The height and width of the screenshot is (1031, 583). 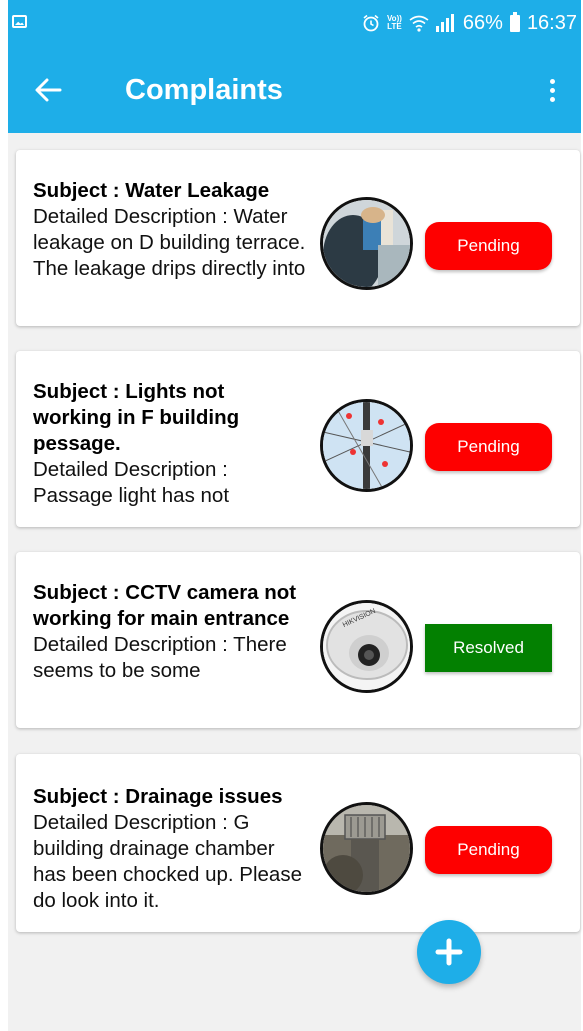 What do you see at coordinates (419, 23) in the screenshot?
I see `wifi-icon` at bounding box center [419, 23].